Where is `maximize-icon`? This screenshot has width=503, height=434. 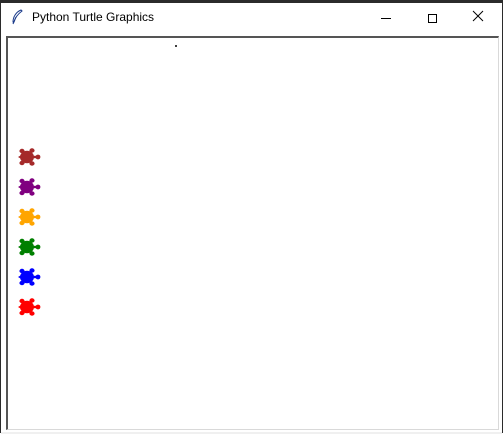
maximize-icon is located at coordinates (432, 18).